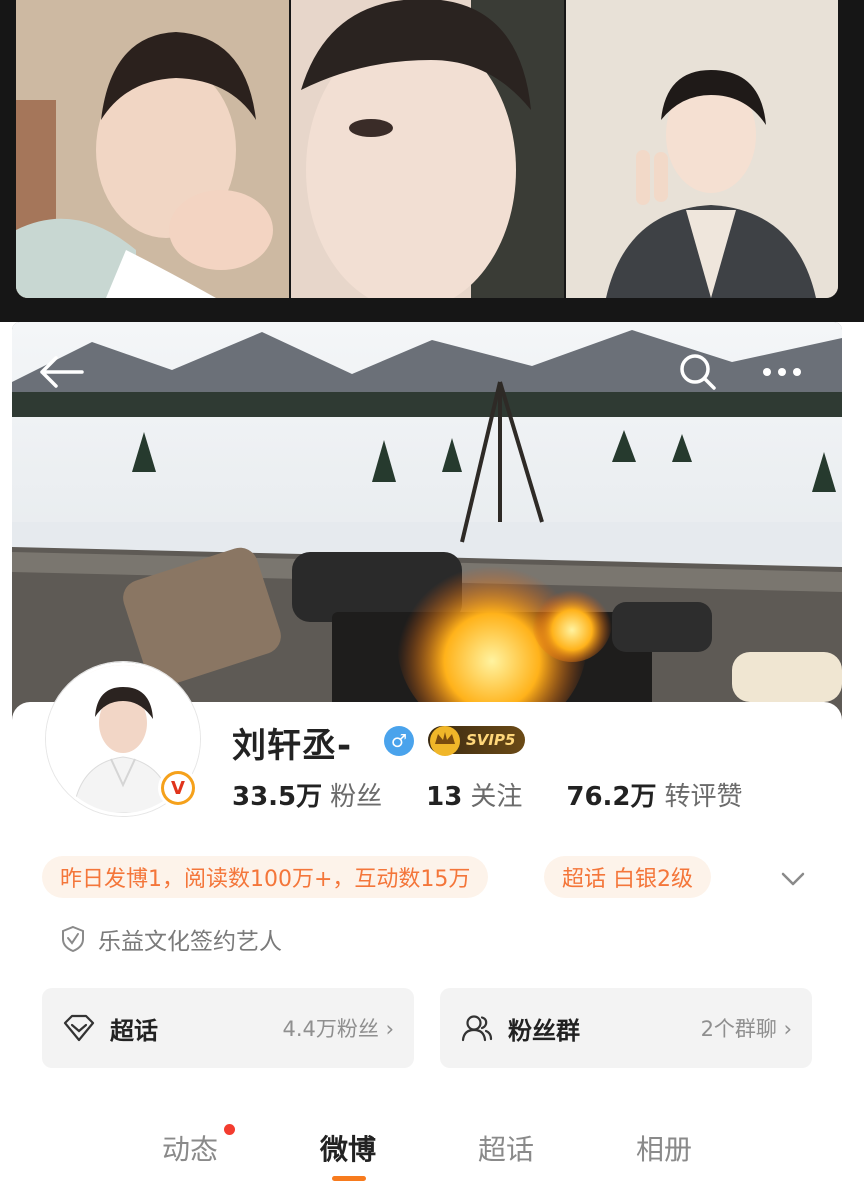 The image size is (864, 1181). Describe the element at coordinates (793, 879) in the screenshot. I see `chevron-down-icon` at that location.